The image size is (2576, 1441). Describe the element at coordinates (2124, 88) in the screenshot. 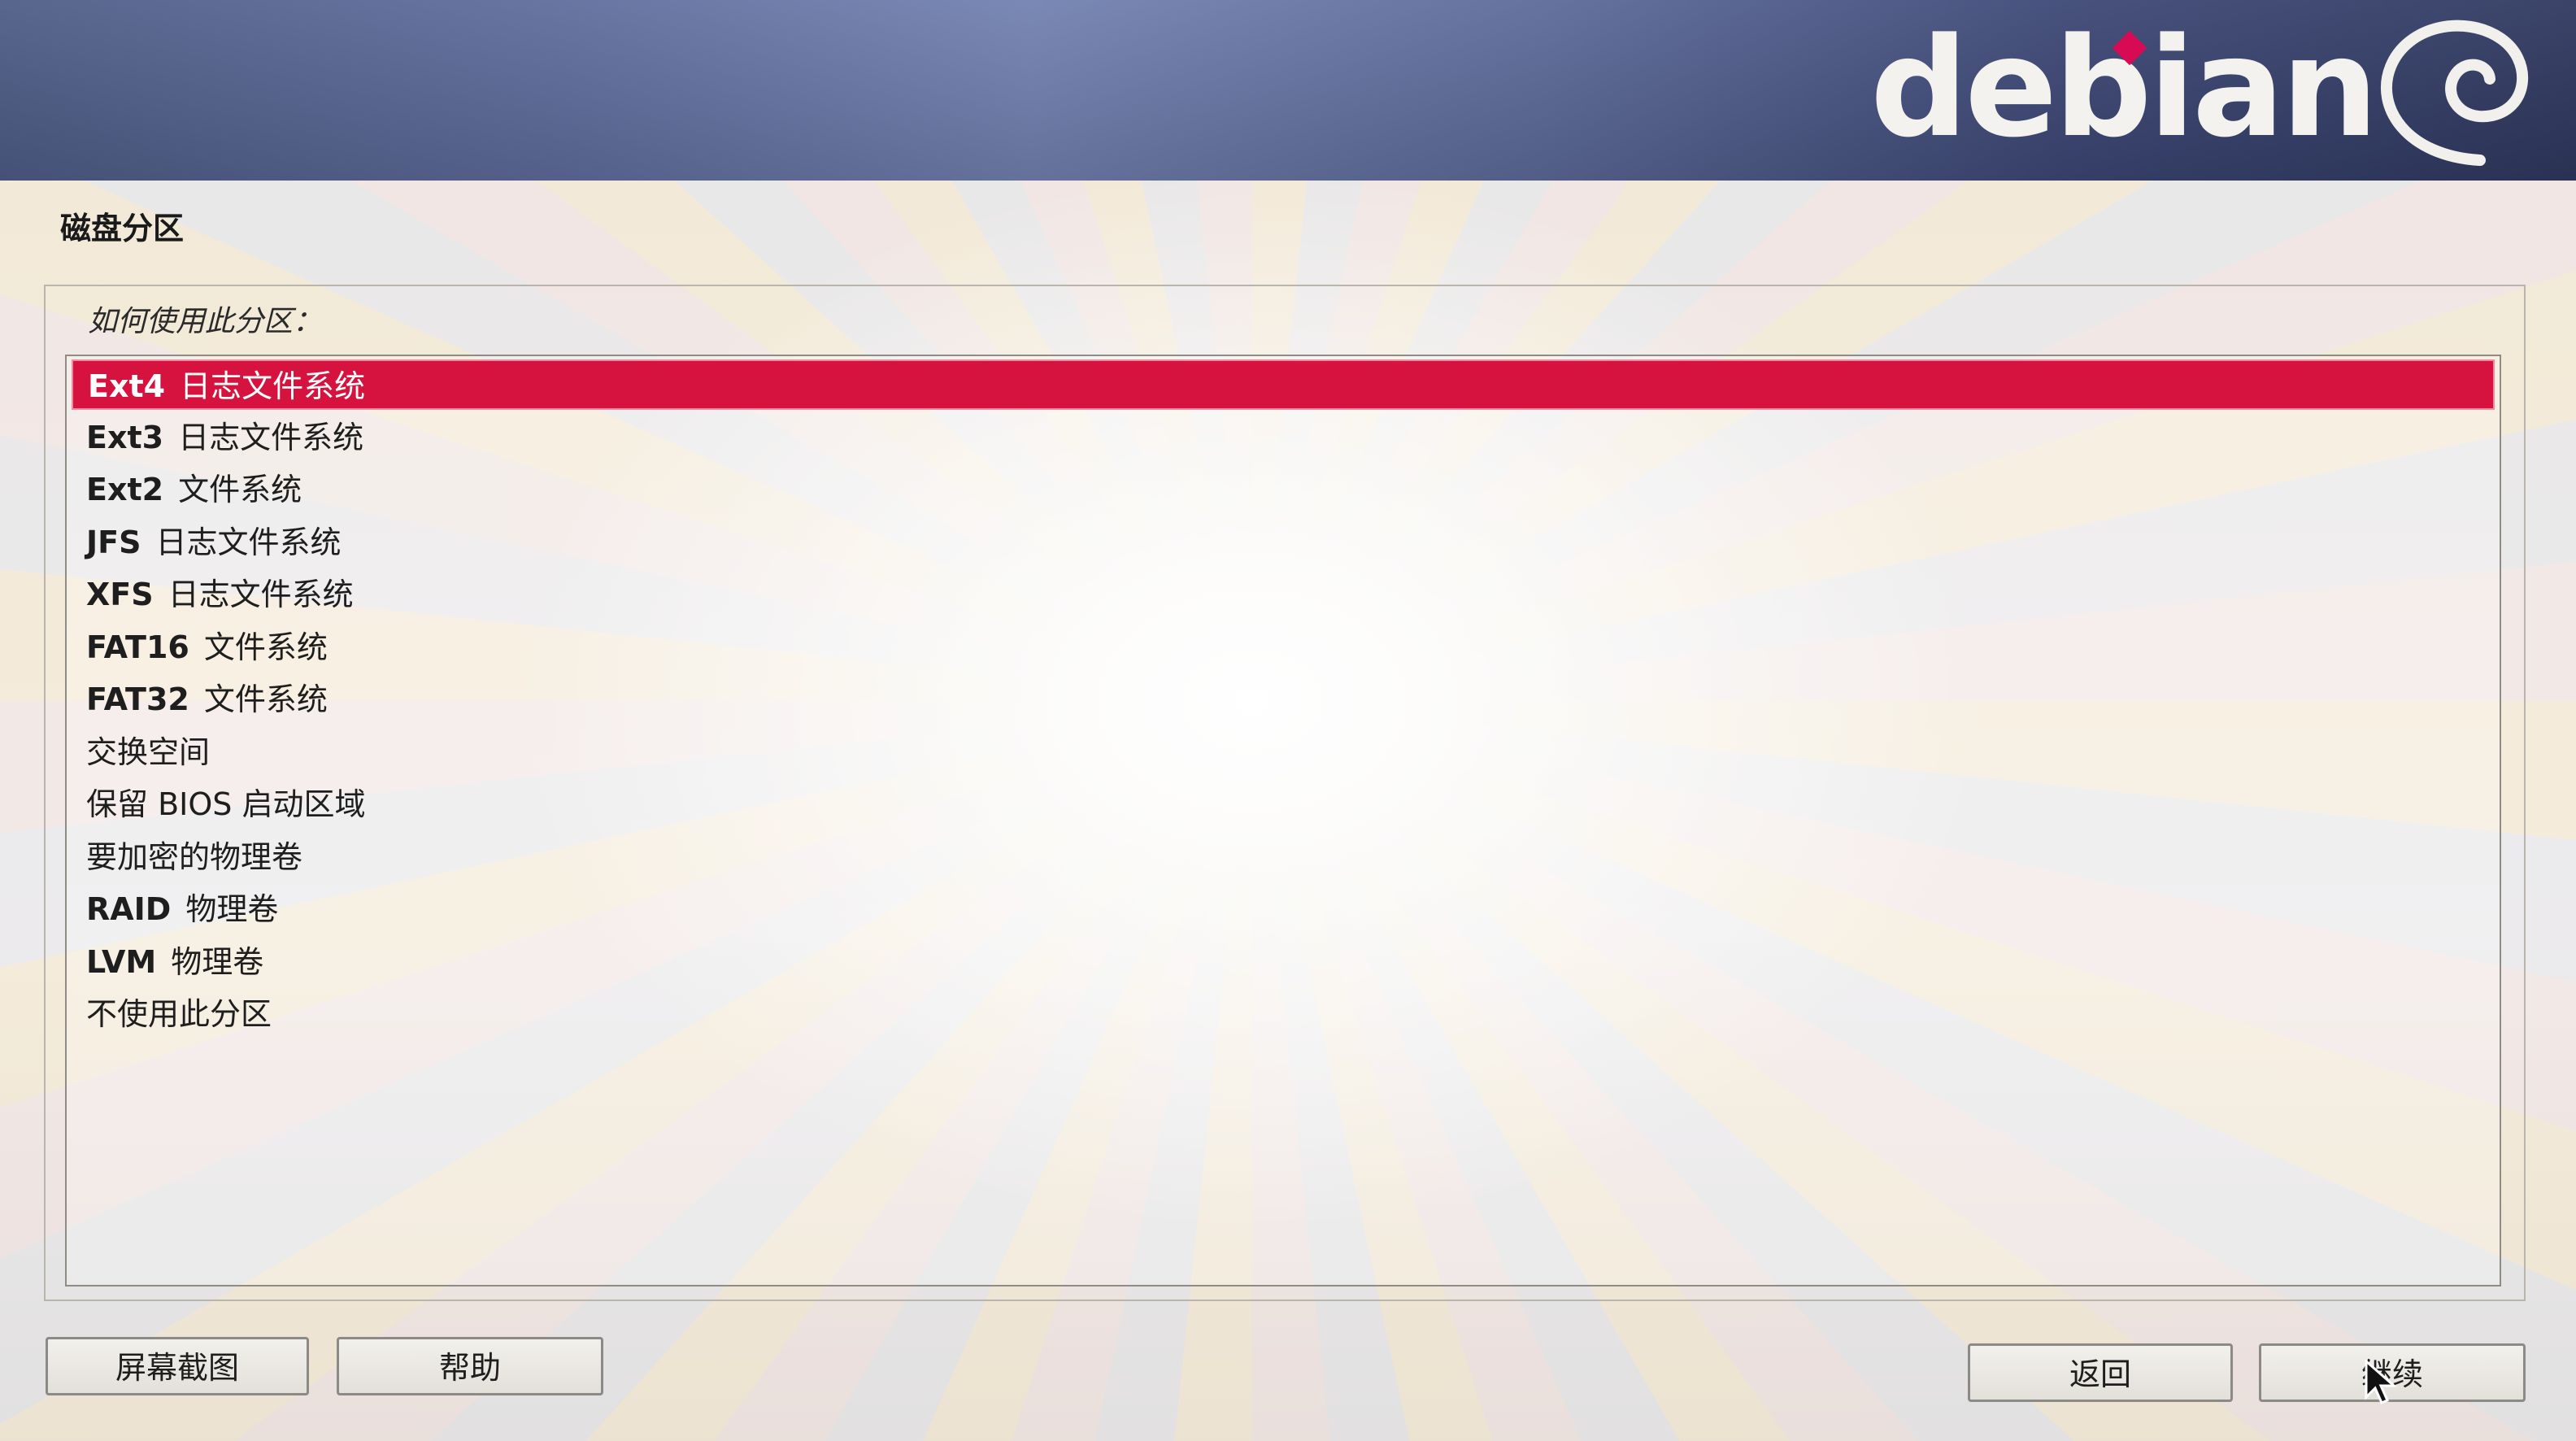

I see `debian-logo-text: debian` at that location.